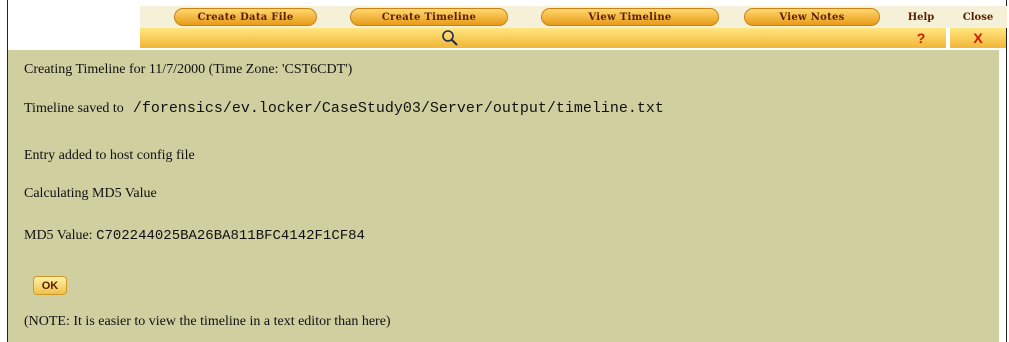  I want to click on toolbar-bottom-bar, so click(519, 38).